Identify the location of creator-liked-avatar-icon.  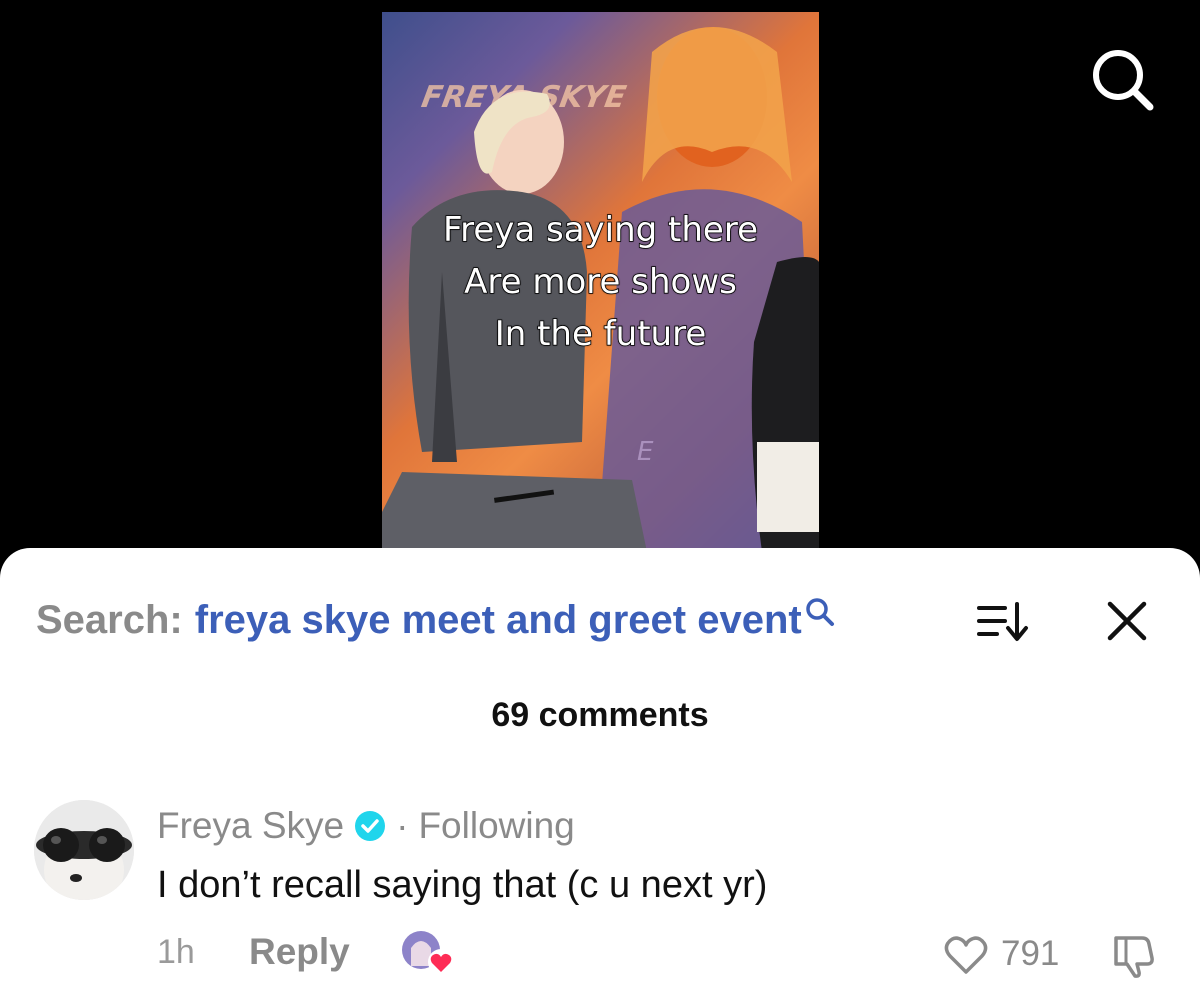
(428, 953).